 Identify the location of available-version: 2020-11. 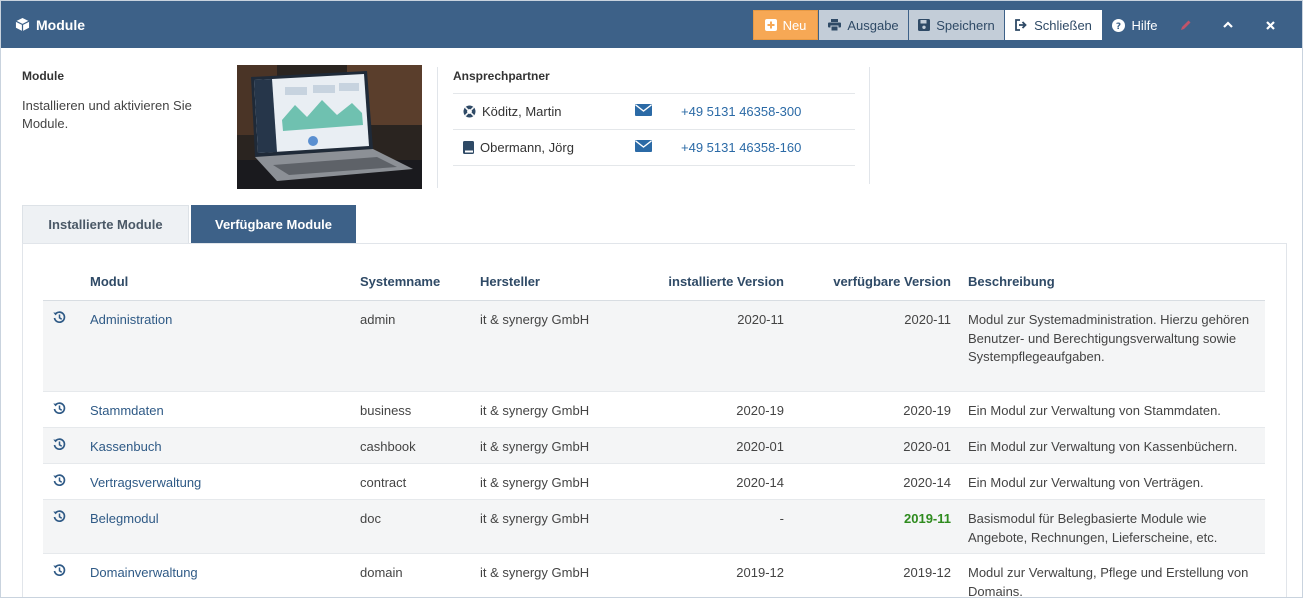
(927, 319).